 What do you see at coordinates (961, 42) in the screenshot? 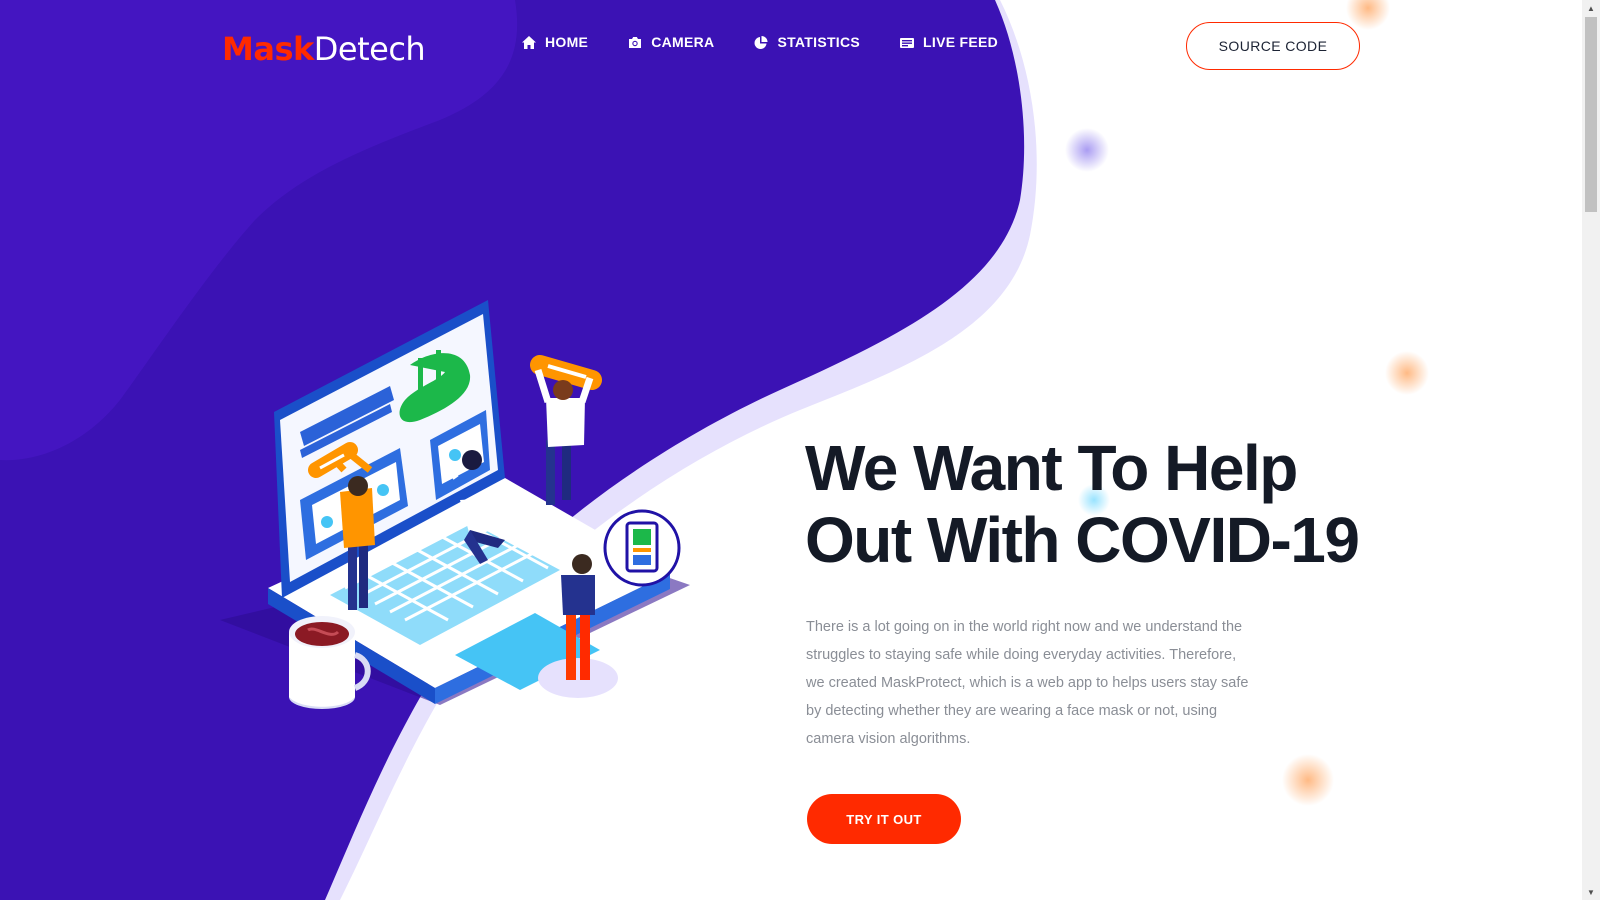
I see `nav-item-live-feed-label: LIVE FEED` at bounding box center [961, 42].